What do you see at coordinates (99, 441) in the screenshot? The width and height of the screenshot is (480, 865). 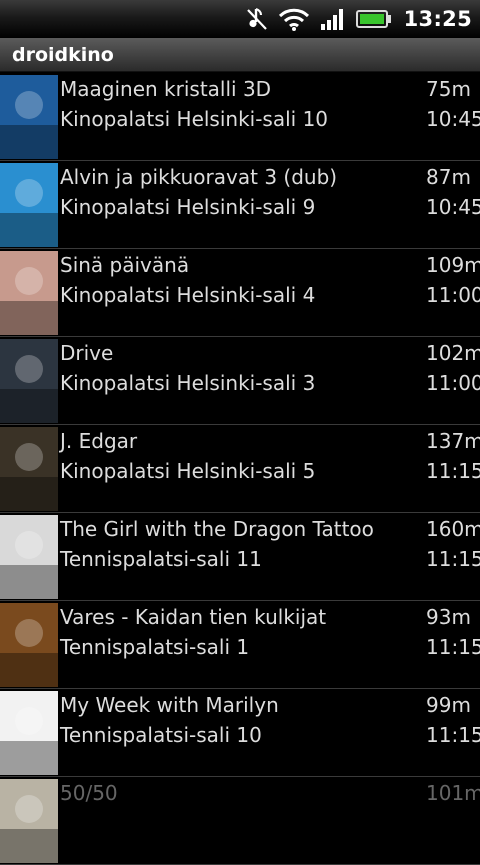 I see `movie-title: J. Edgar` at bounding box center [99, 441].